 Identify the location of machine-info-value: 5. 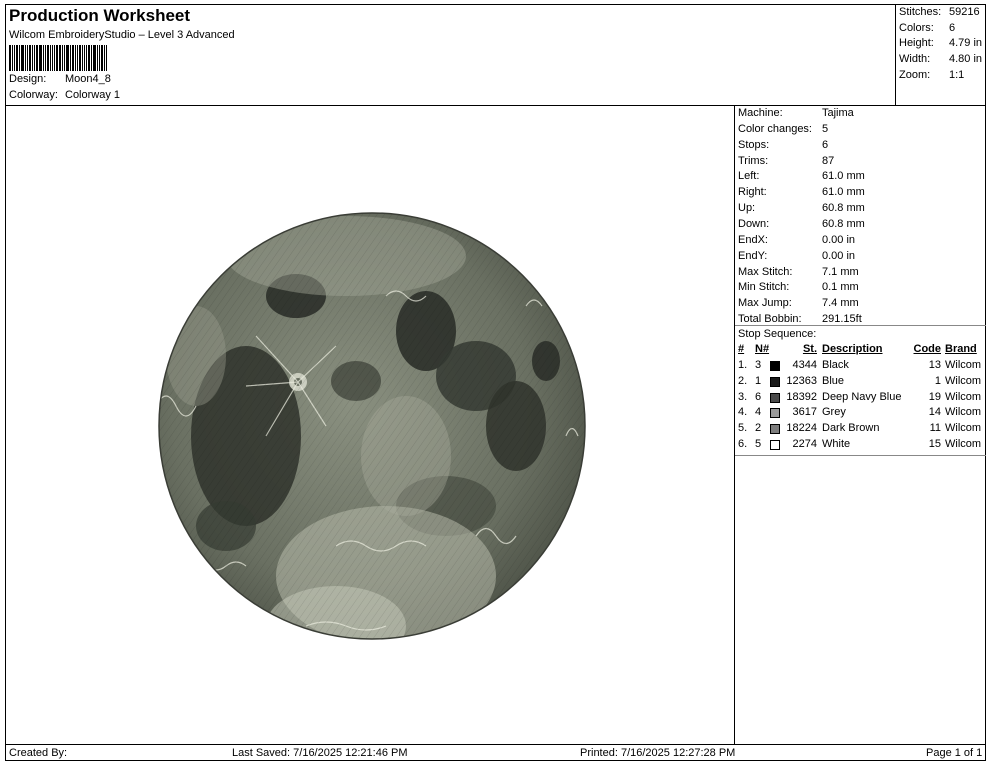
(825, 128).